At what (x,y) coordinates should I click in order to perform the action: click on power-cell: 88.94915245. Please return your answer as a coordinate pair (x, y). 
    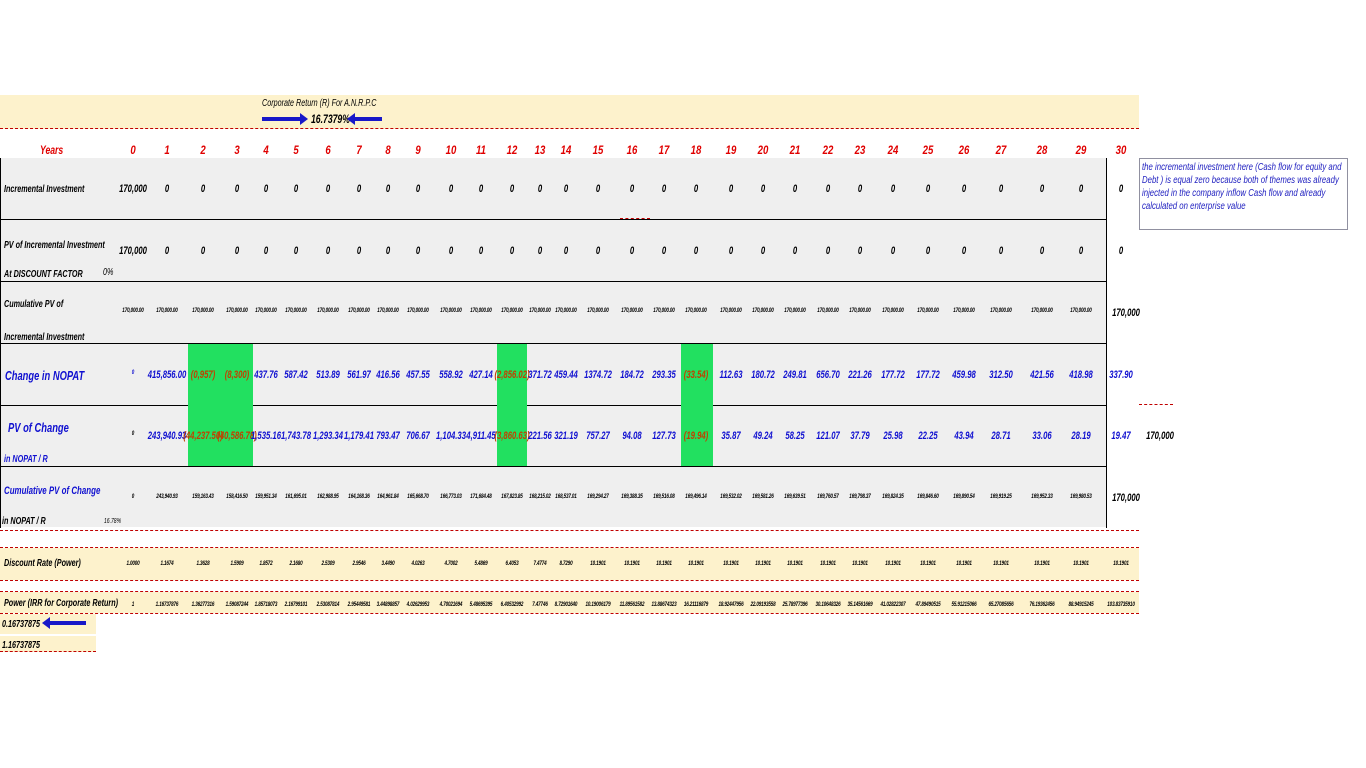
    Looking at the image, I should click on (1081, 604).